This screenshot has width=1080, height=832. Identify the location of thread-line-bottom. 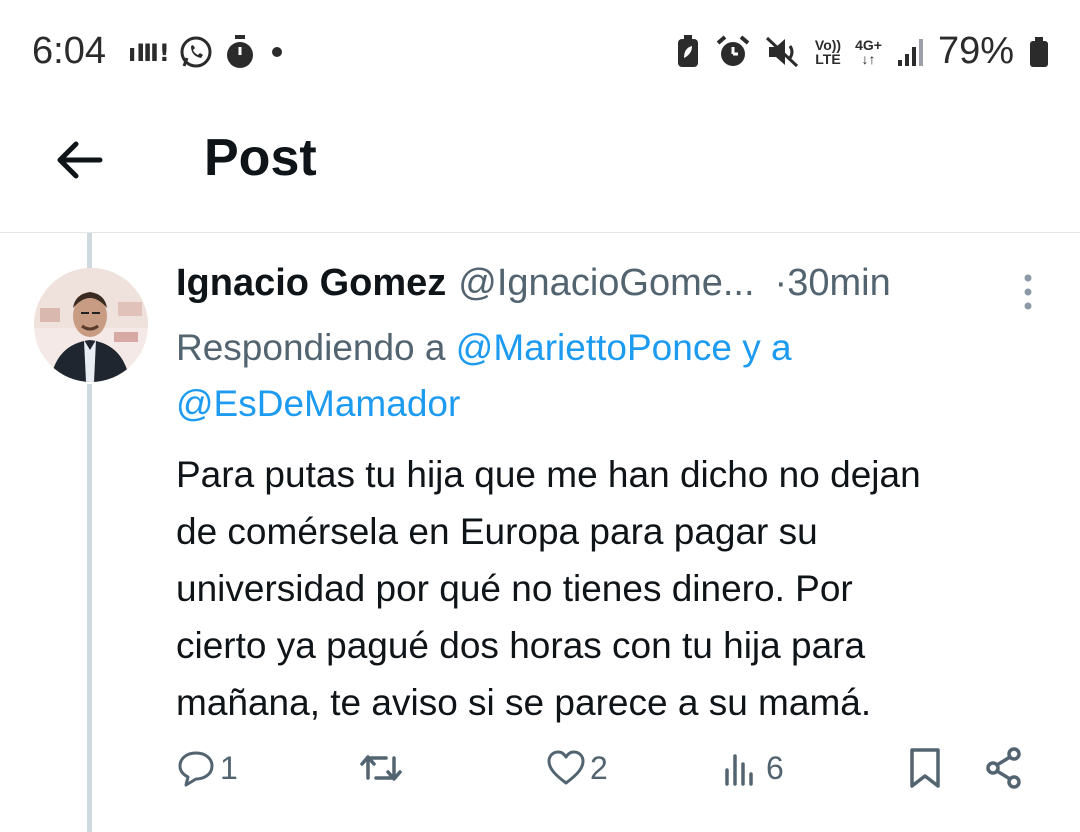
(89, 608).